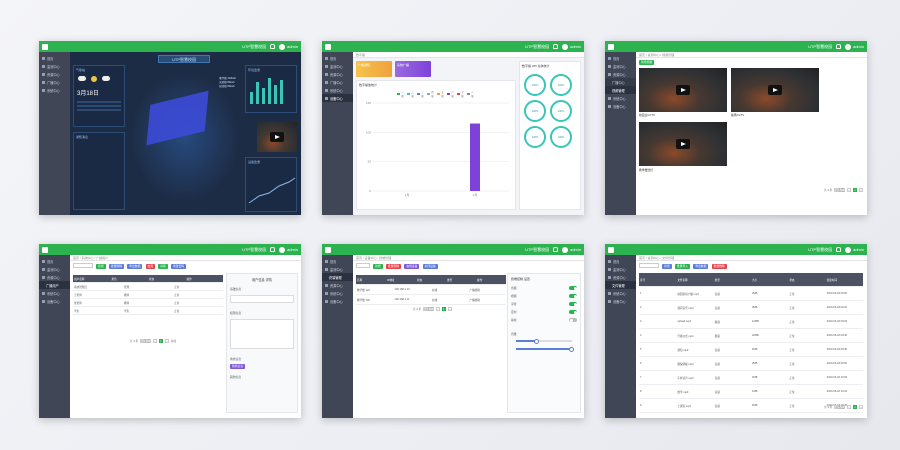 The width and height of the screenshot is (900, 450). What do you see at coordinates (751, 336) in the screenshot?
I see `table-row: 4 升旗仪式.mp4 视频 20MB 正常 2023-03-18 09:30` at bounding box center [751, 336].